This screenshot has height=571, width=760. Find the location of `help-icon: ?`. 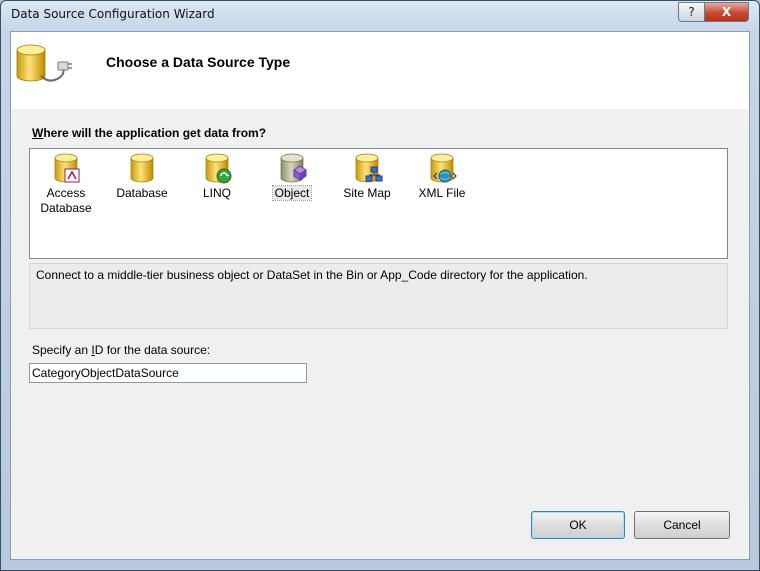

help-icon: ? is located at coordinates (691, 12).